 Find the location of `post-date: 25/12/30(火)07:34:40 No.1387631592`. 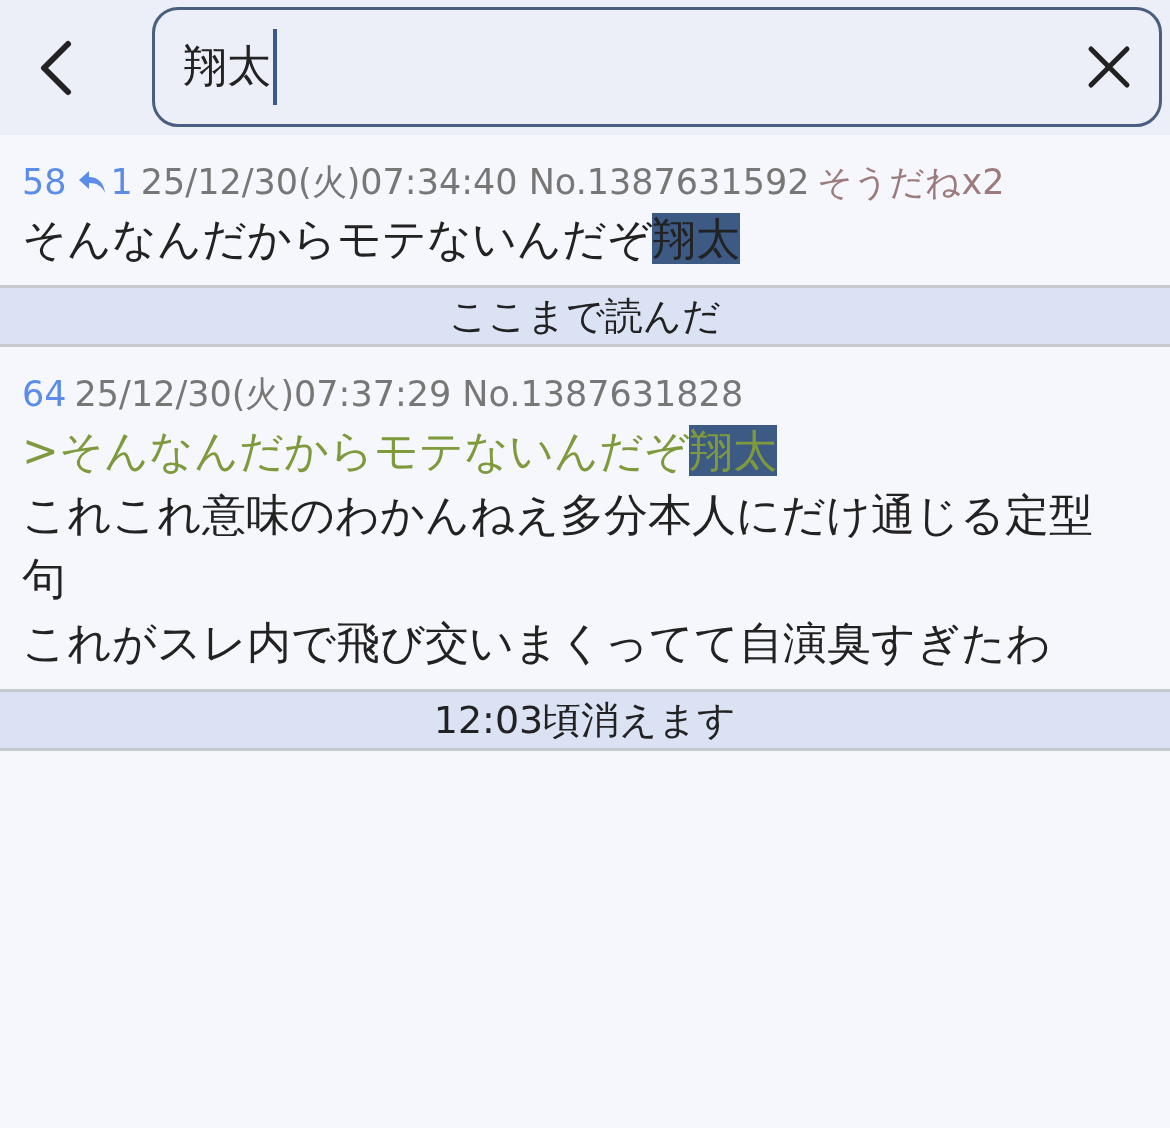

post-date: 25/12/30(火)07:34:40 No.1387631592 is located at coordinates (475, 182).